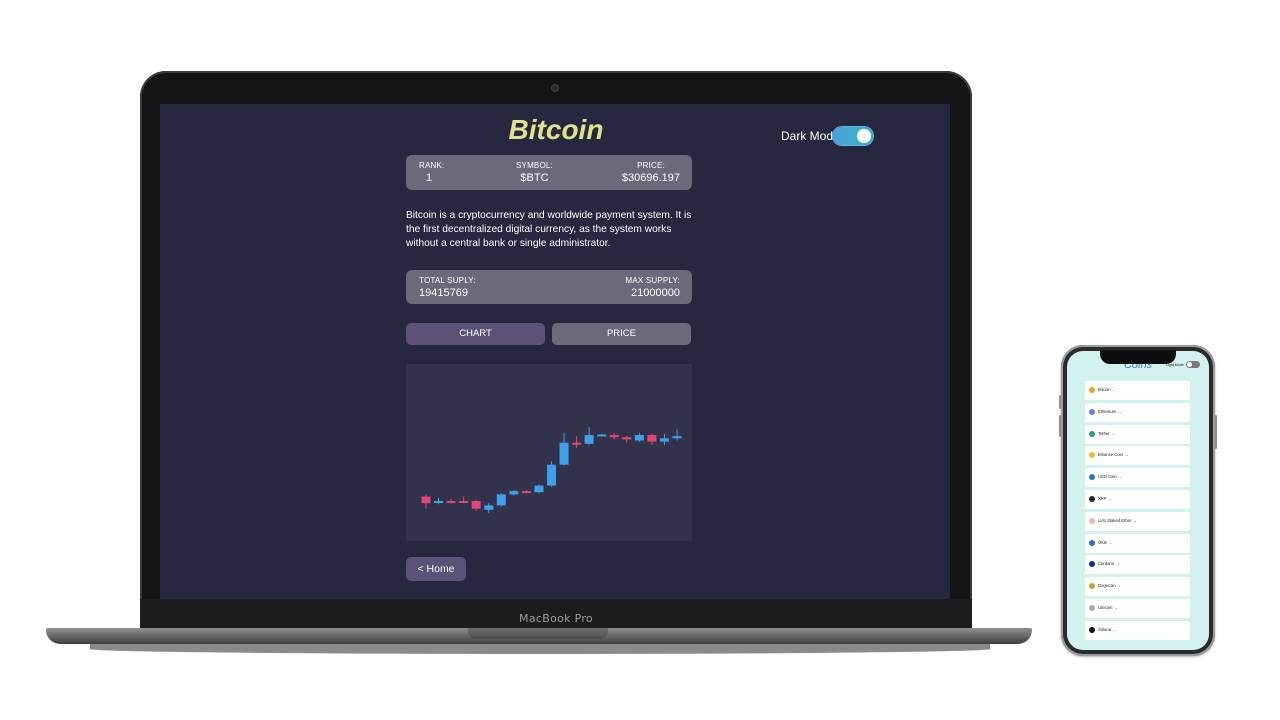 The width and height of the screenshot is (1280, 720). What do you see at coordinates (1106, 433) in the screenshot?
I see `coin-name: Tether →` at bounding box center [1106, 433].